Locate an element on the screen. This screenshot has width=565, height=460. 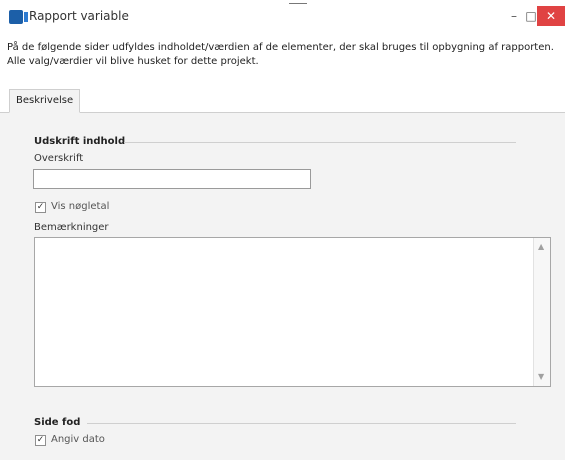
report-app-icon is located at coordinates (18, 17).